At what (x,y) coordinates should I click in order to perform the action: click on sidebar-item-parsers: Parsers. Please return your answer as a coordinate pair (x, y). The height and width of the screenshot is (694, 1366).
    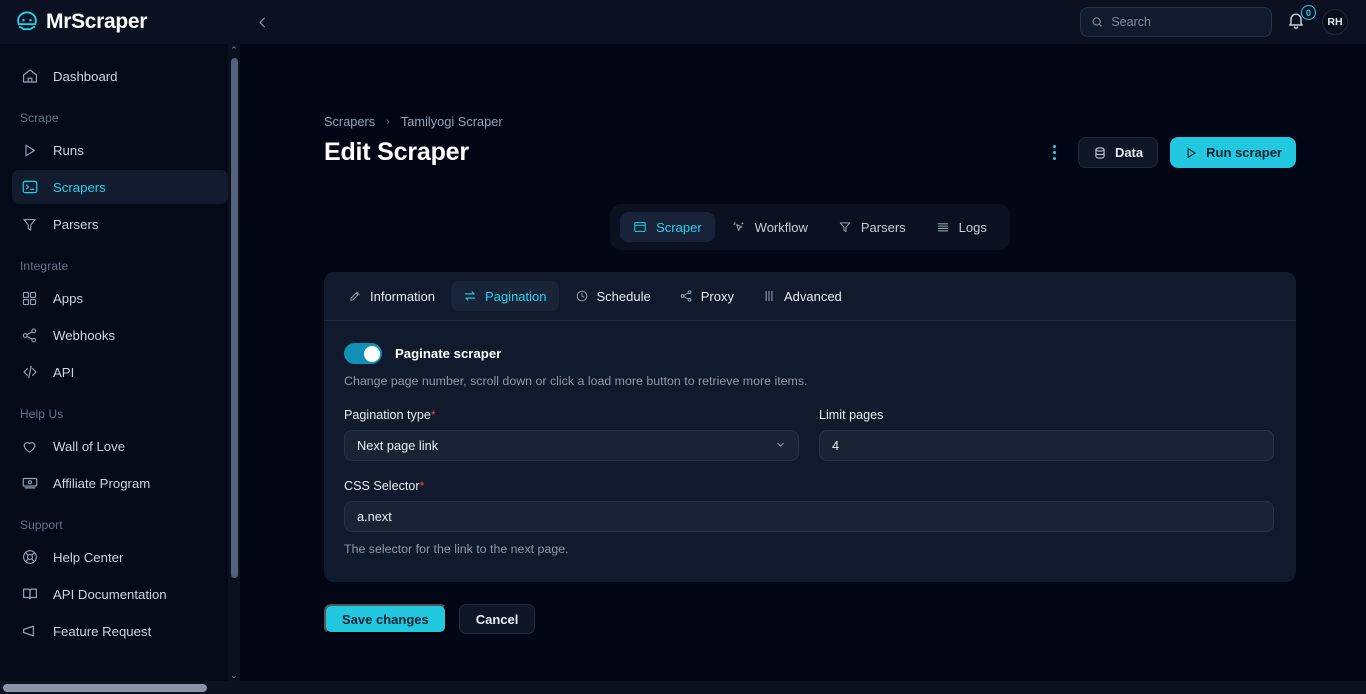
    Looking at the image, I should click on (120, 224).